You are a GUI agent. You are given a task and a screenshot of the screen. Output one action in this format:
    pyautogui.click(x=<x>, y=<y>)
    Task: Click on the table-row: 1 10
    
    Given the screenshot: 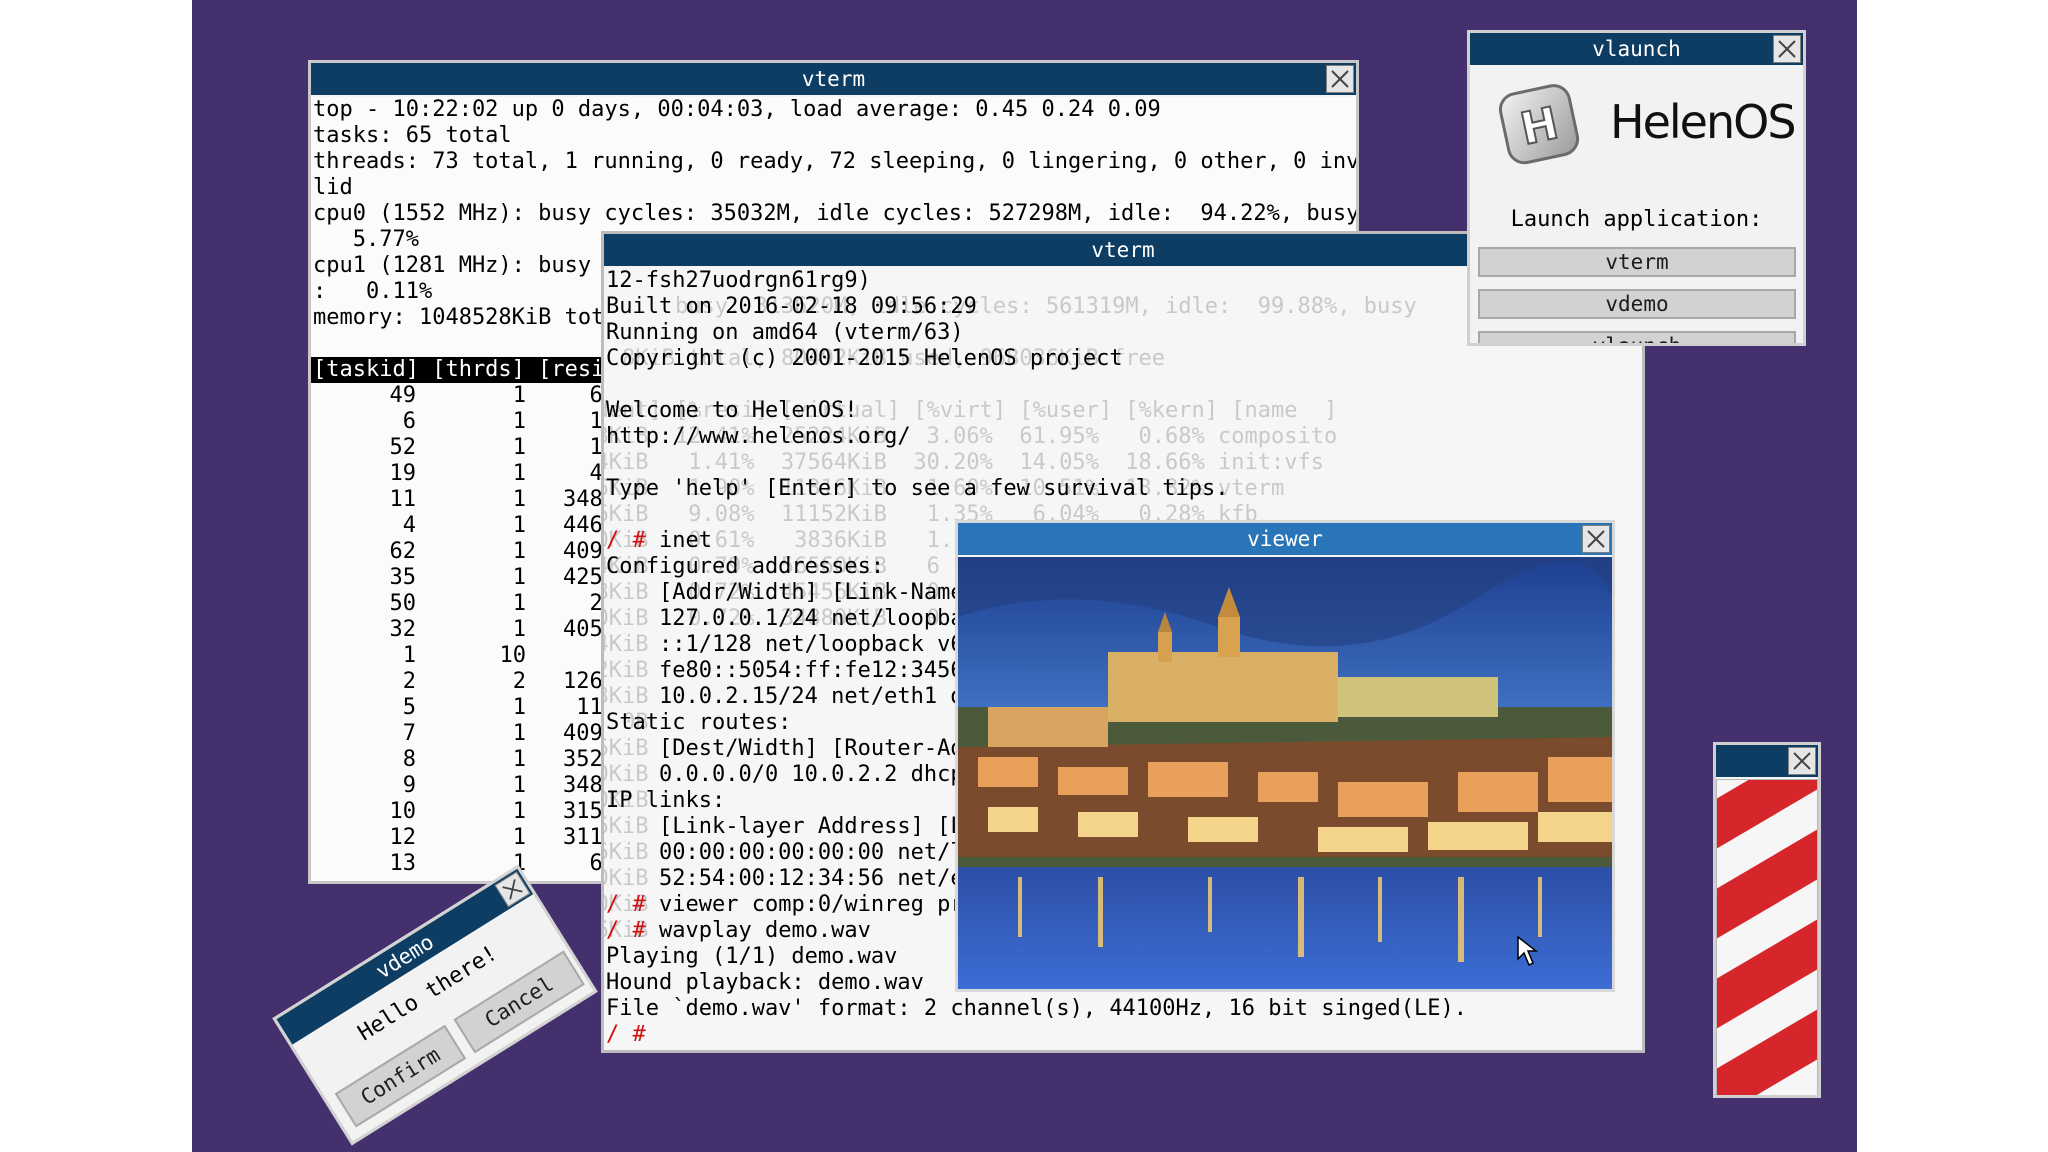 What is the action you would take?
    pyautogui.click(x=463, y=656)
    